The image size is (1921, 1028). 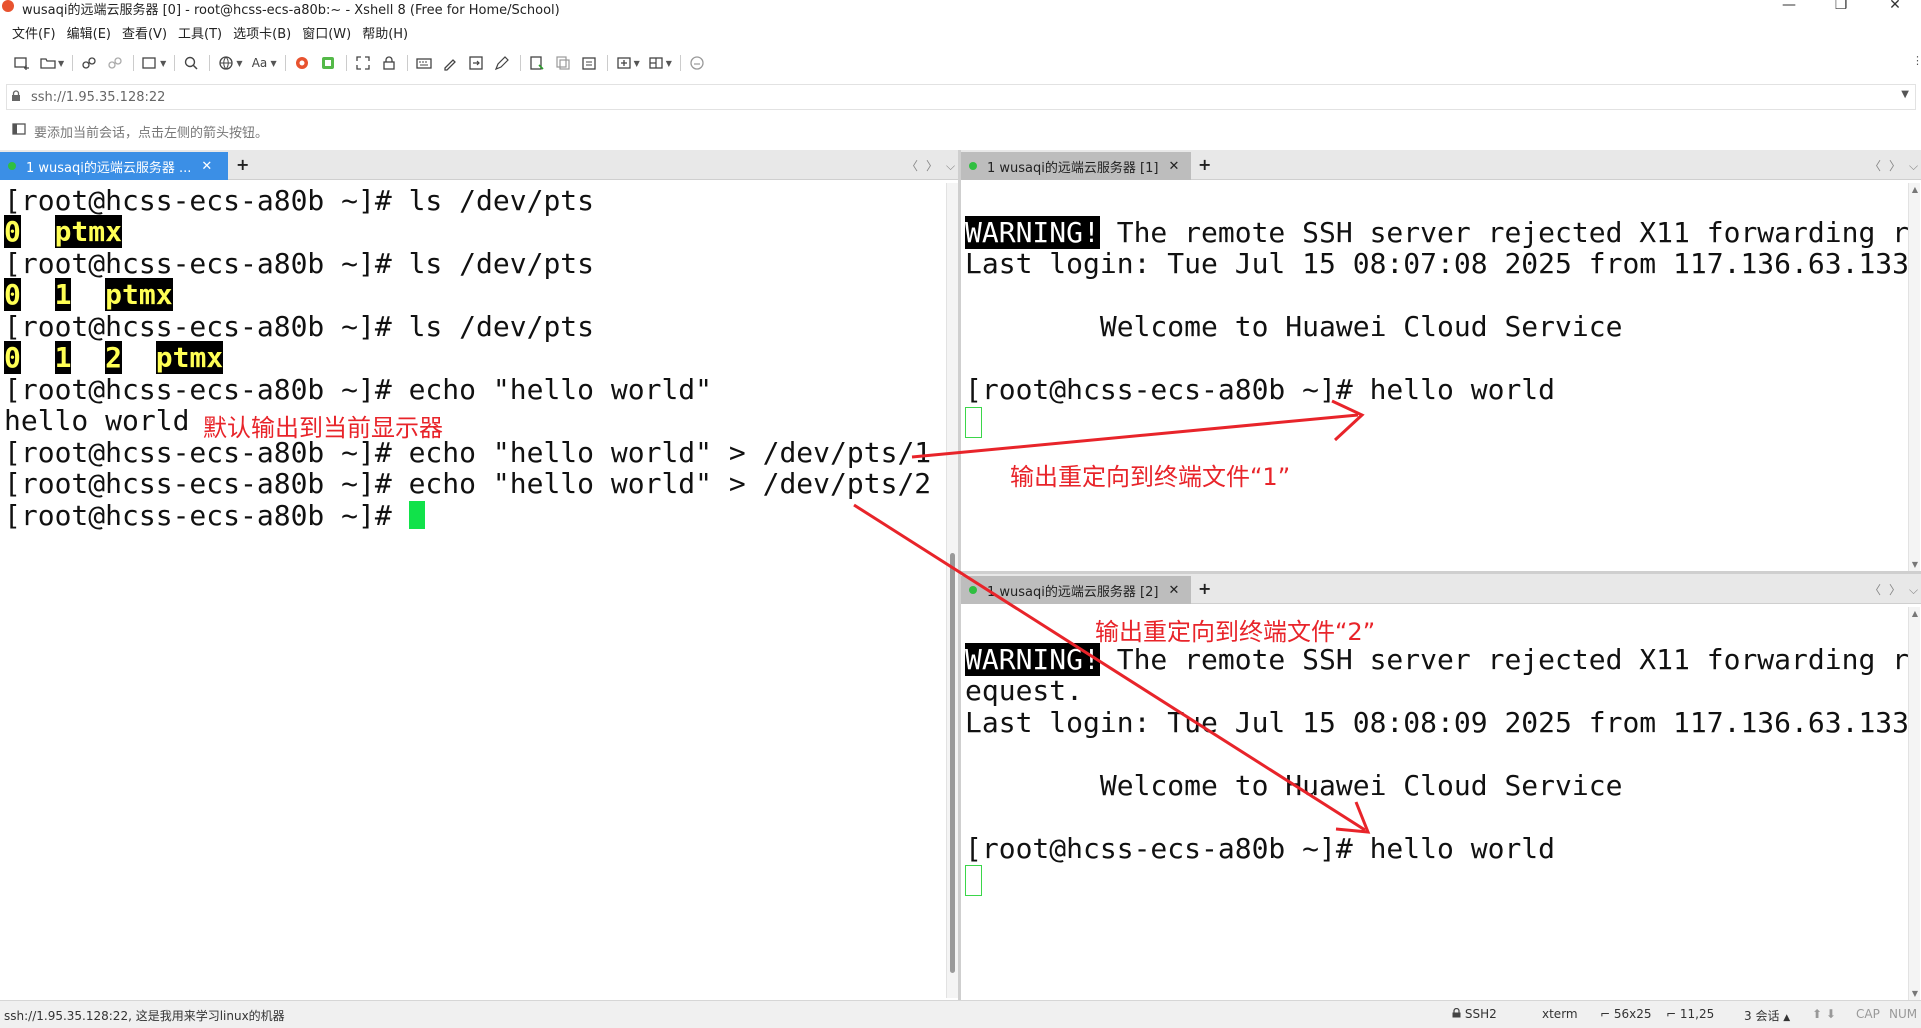 I want to click on restore-button: ❐, so click(x=1841, y=7).